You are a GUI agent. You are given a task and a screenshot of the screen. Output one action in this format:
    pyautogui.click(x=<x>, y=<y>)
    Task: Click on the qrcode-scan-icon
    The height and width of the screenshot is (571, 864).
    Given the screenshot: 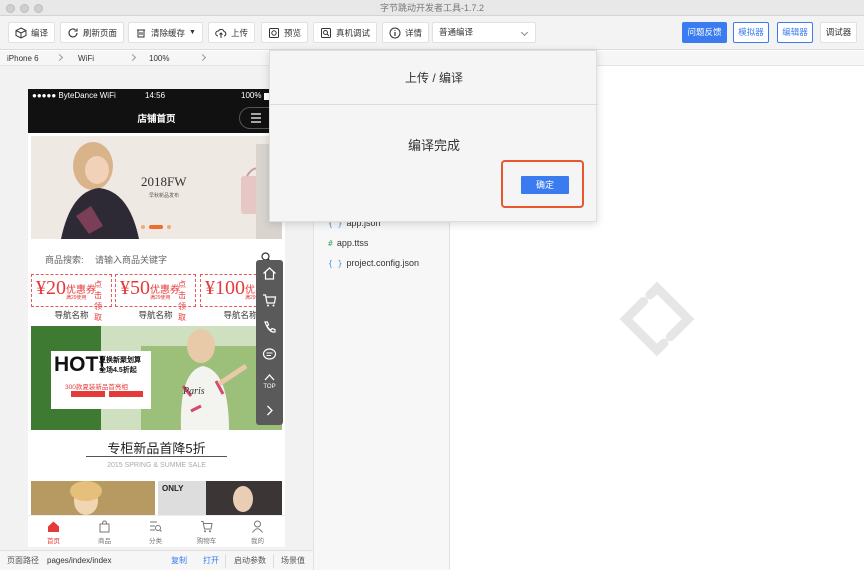 What is the action you would take?
    pyautogui.click(x=274, y=32)
    